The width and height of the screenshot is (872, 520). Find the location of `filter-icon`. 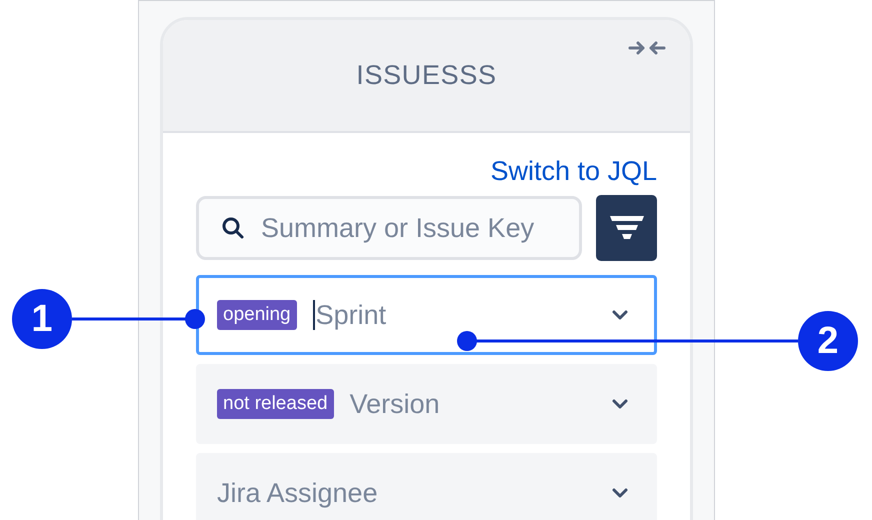

filter-icon is located at coordinates (626, 228).